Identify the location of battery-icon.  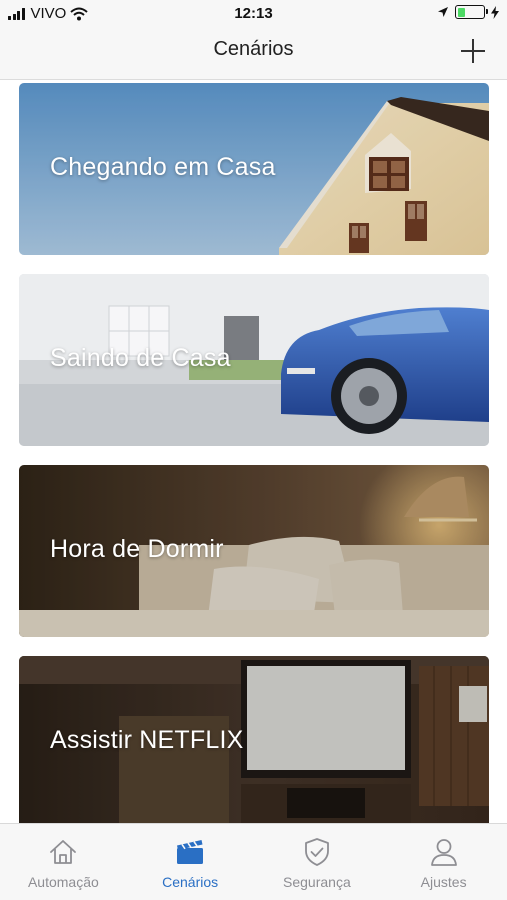
(471, 12).